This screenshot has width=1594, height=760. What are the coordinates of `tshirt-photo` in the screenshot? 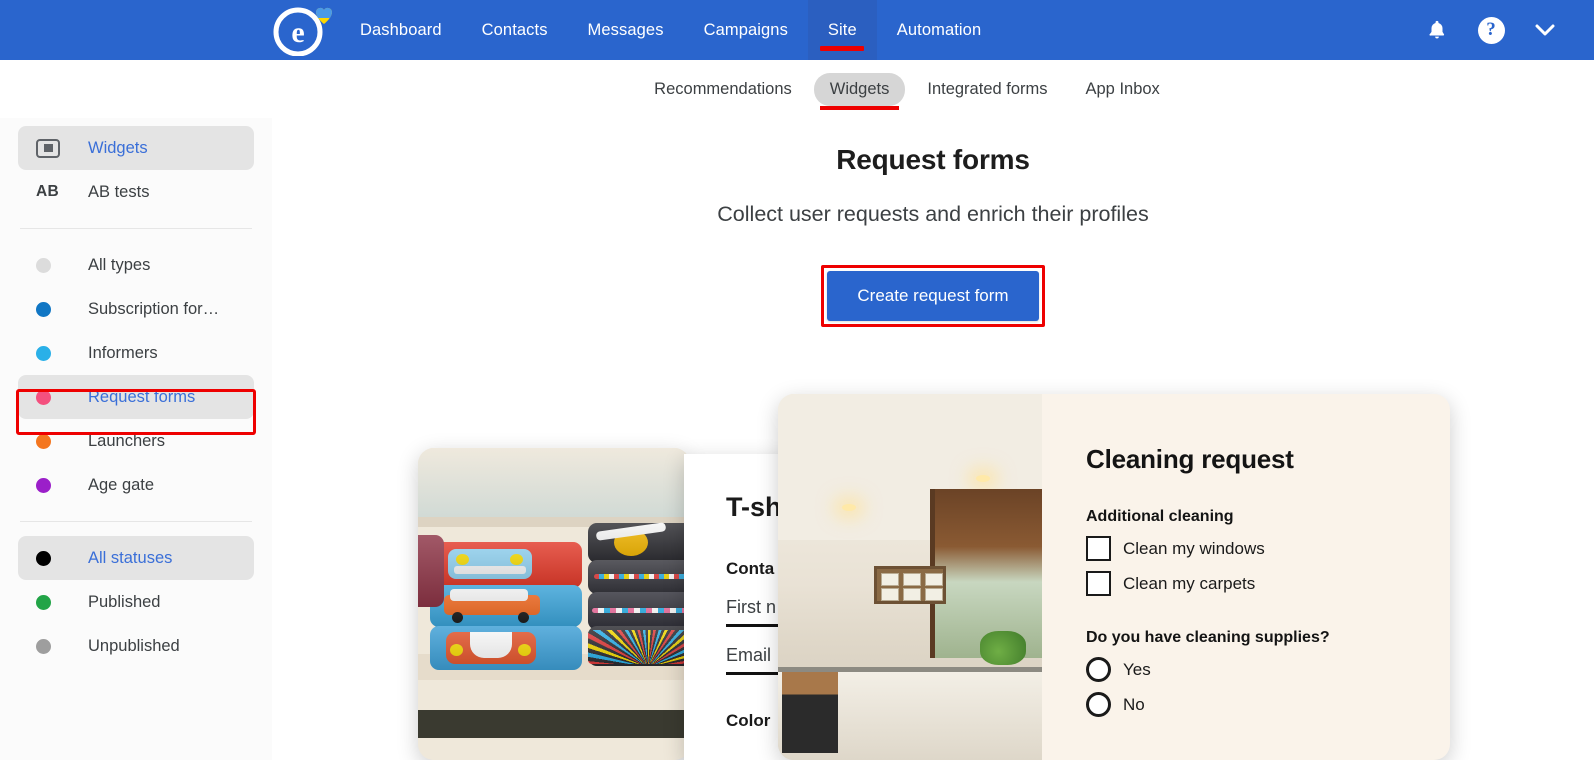 It's located at (554, 604).